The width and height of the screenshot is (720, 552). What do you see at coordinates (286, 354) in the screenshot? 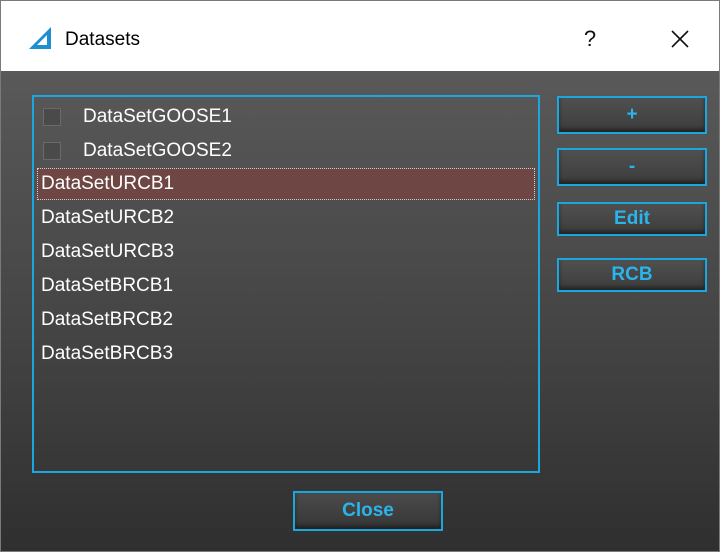
I see `list-item: DataSetBRCB3` at bounding box center [286, 354].